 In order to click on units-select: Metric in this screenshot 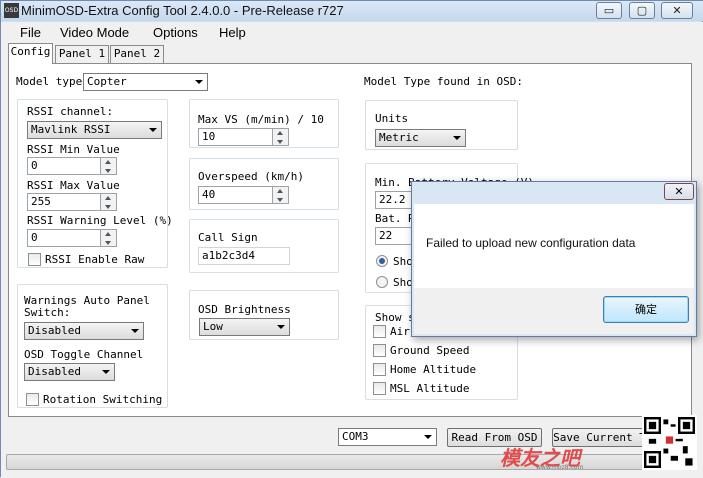, I will do `click(420, 138)`.